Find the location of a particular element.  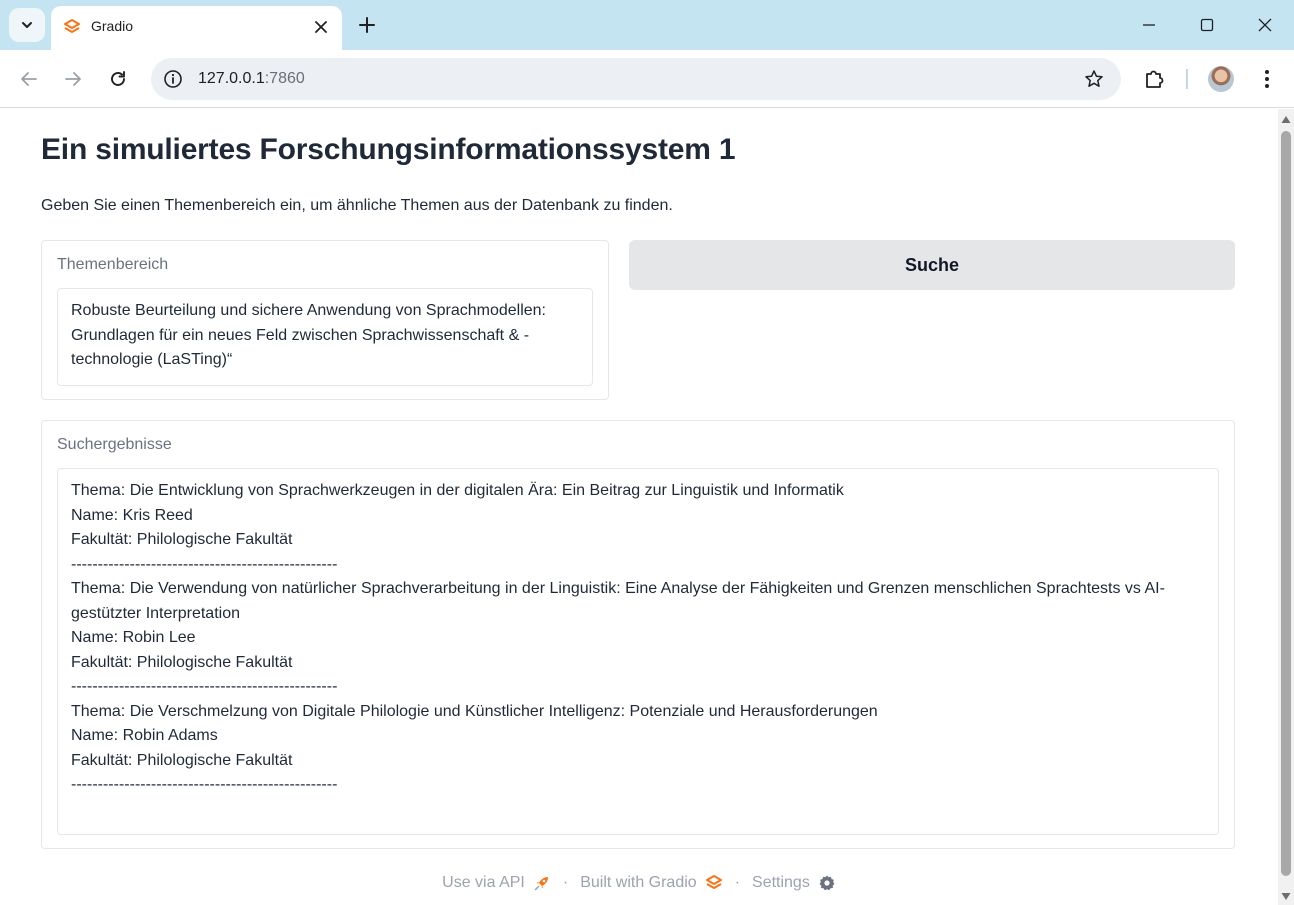

address-bar: 127.0.0.1:7860 is located at coordinates (636, 79).